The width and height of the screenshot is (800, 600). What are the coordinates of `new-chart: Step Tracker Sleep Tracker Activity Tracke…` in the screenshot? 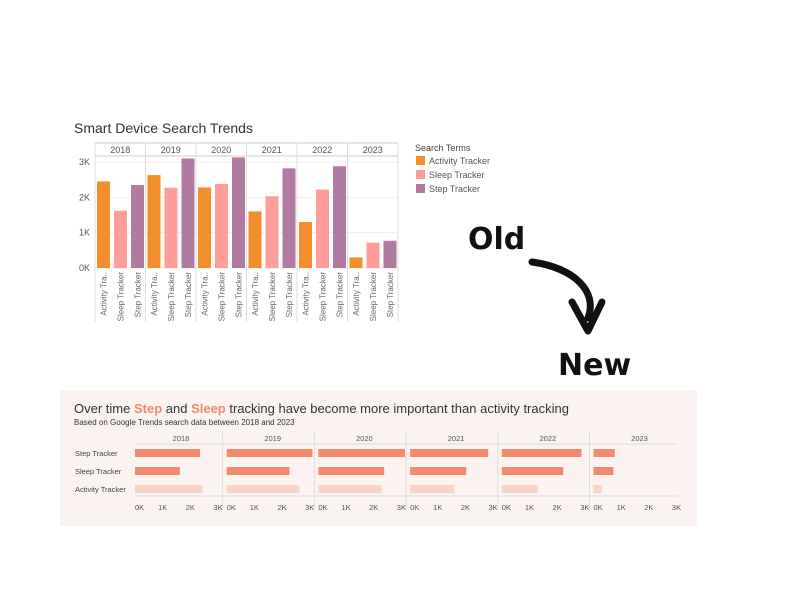 It's located at (378, 471).